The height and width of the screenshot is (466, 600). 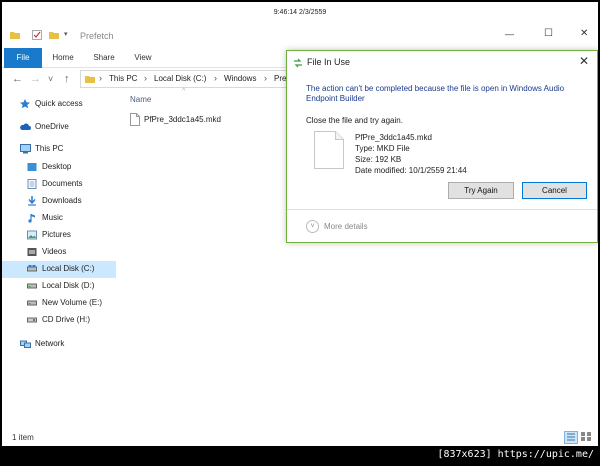 I want to click on sidebar-item-new-volume-e: New Volume (E:), so click(x=59, y=303).